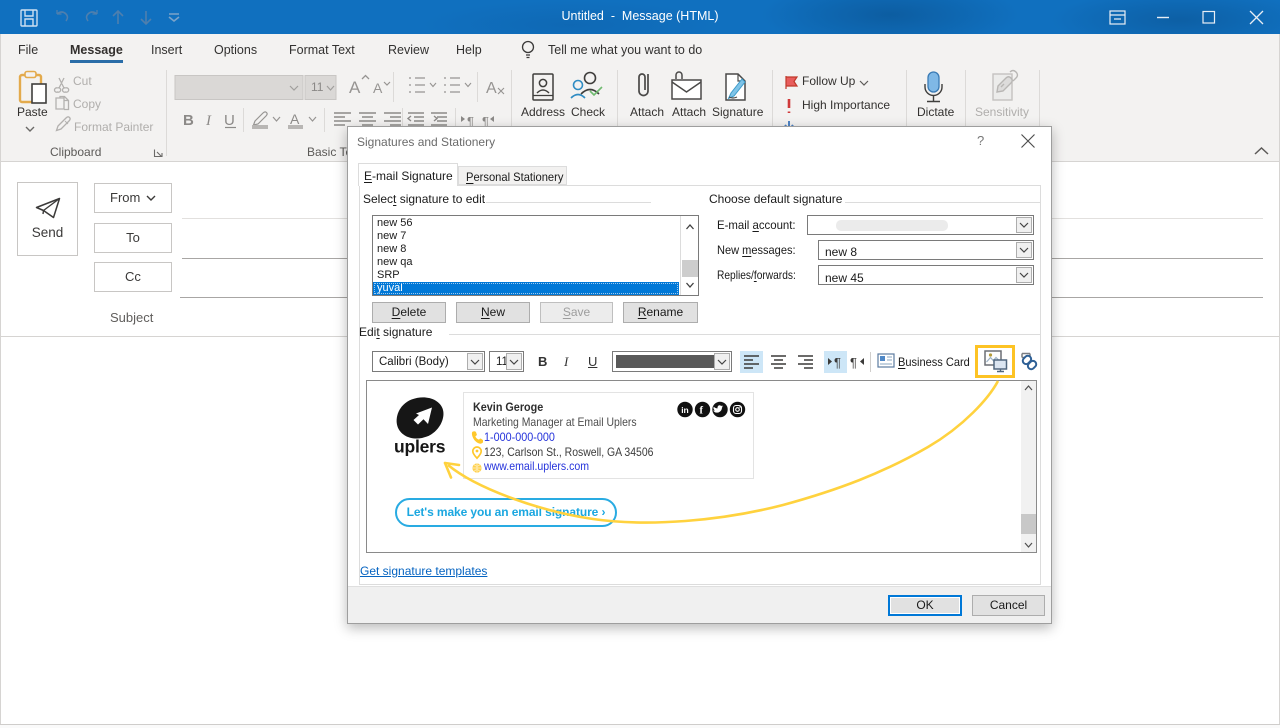 The width and height of the screenshot is (1280, 728). Describe the element at coordinates (317, 87) in the screenshot. I see `svg-text: 11` at that location.